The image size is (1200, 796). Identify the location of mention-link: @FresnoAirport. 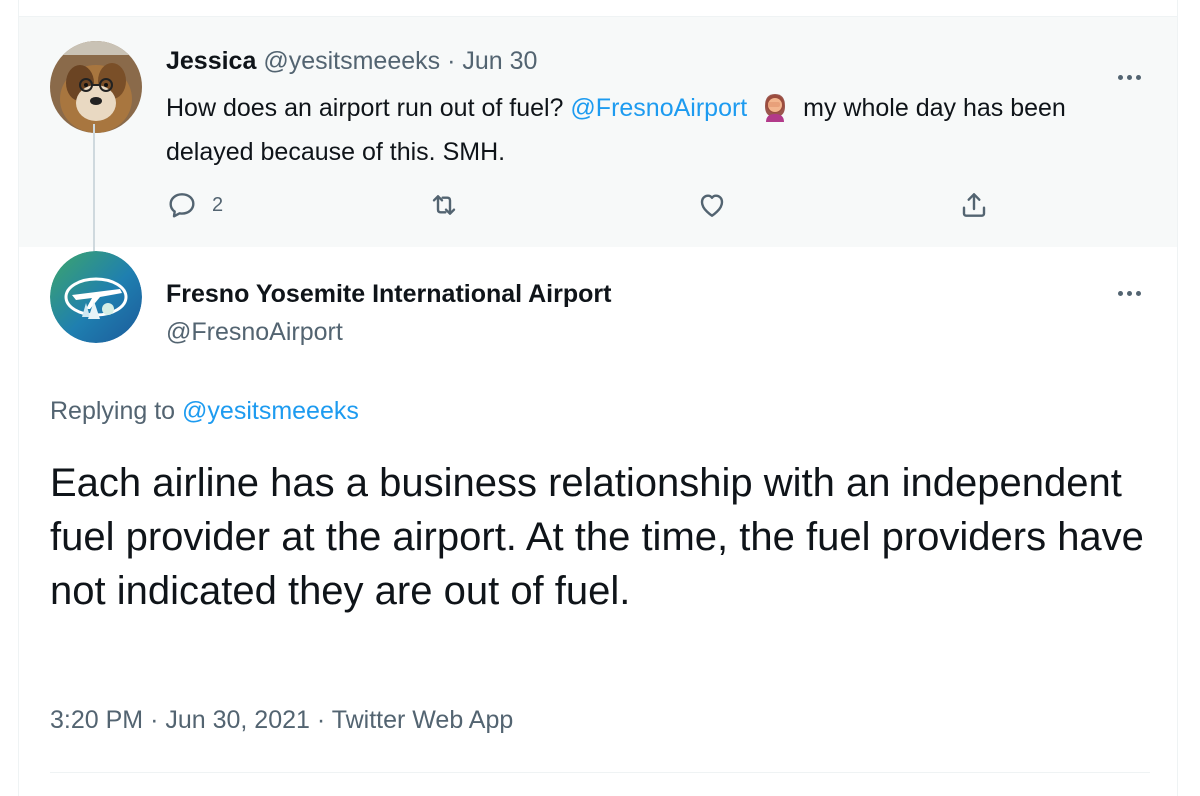
(658, 108).